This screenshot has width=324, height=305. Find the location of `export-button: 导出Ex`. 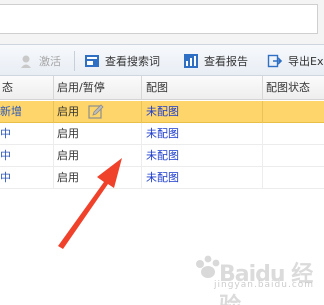

export-button: 导出Ex is located at coordinates (295, 61).